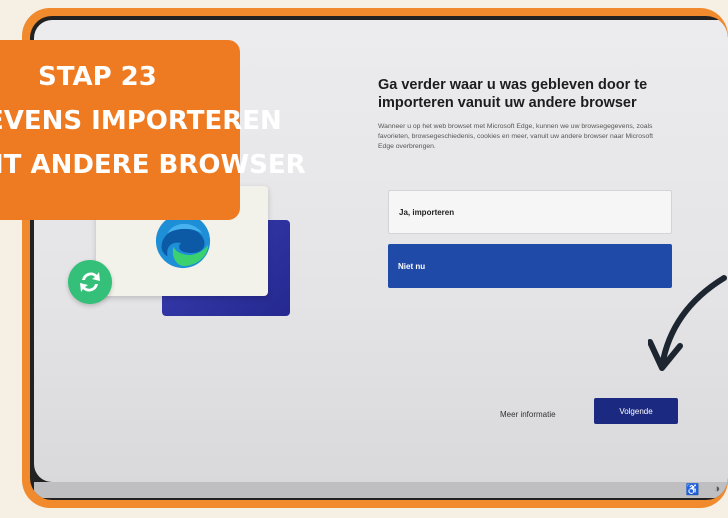 This screenshot has width=728, height=518. I want to click on taskbar, so click(381, 490).